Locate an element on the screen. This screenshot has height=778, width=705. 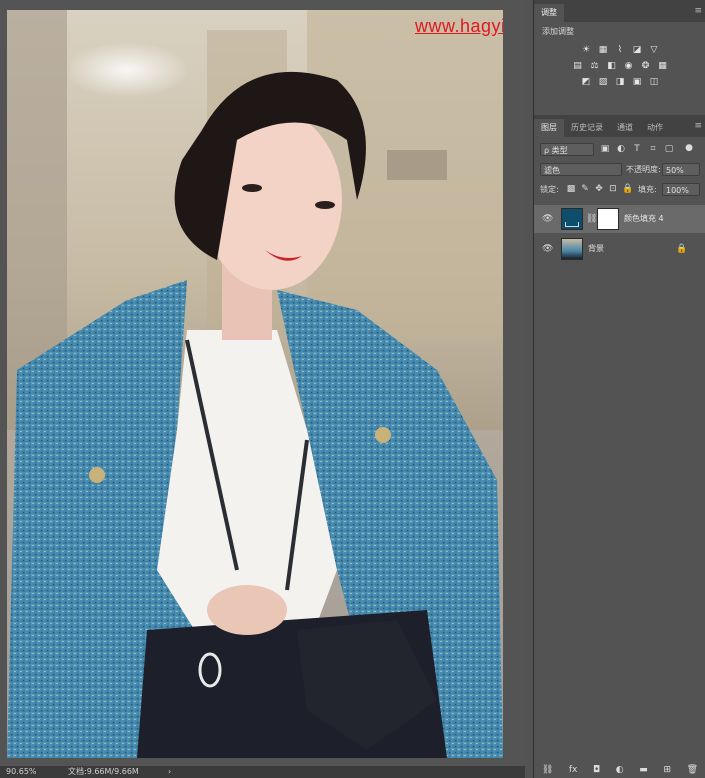
photo-filter-icon: ◉ is located at coordinates (629, 66).